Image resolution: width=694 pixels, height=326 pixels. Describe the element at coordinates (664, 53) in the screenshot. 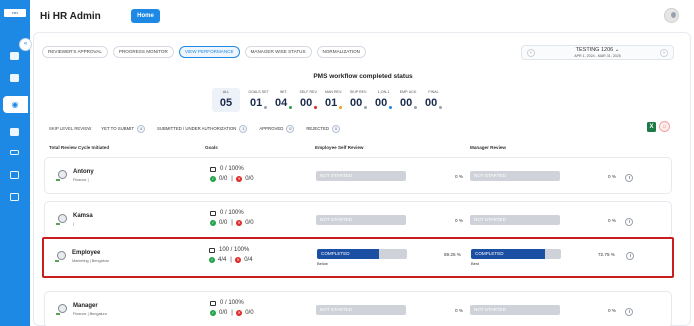

I see `chevron-right-icon: ›` at that location.